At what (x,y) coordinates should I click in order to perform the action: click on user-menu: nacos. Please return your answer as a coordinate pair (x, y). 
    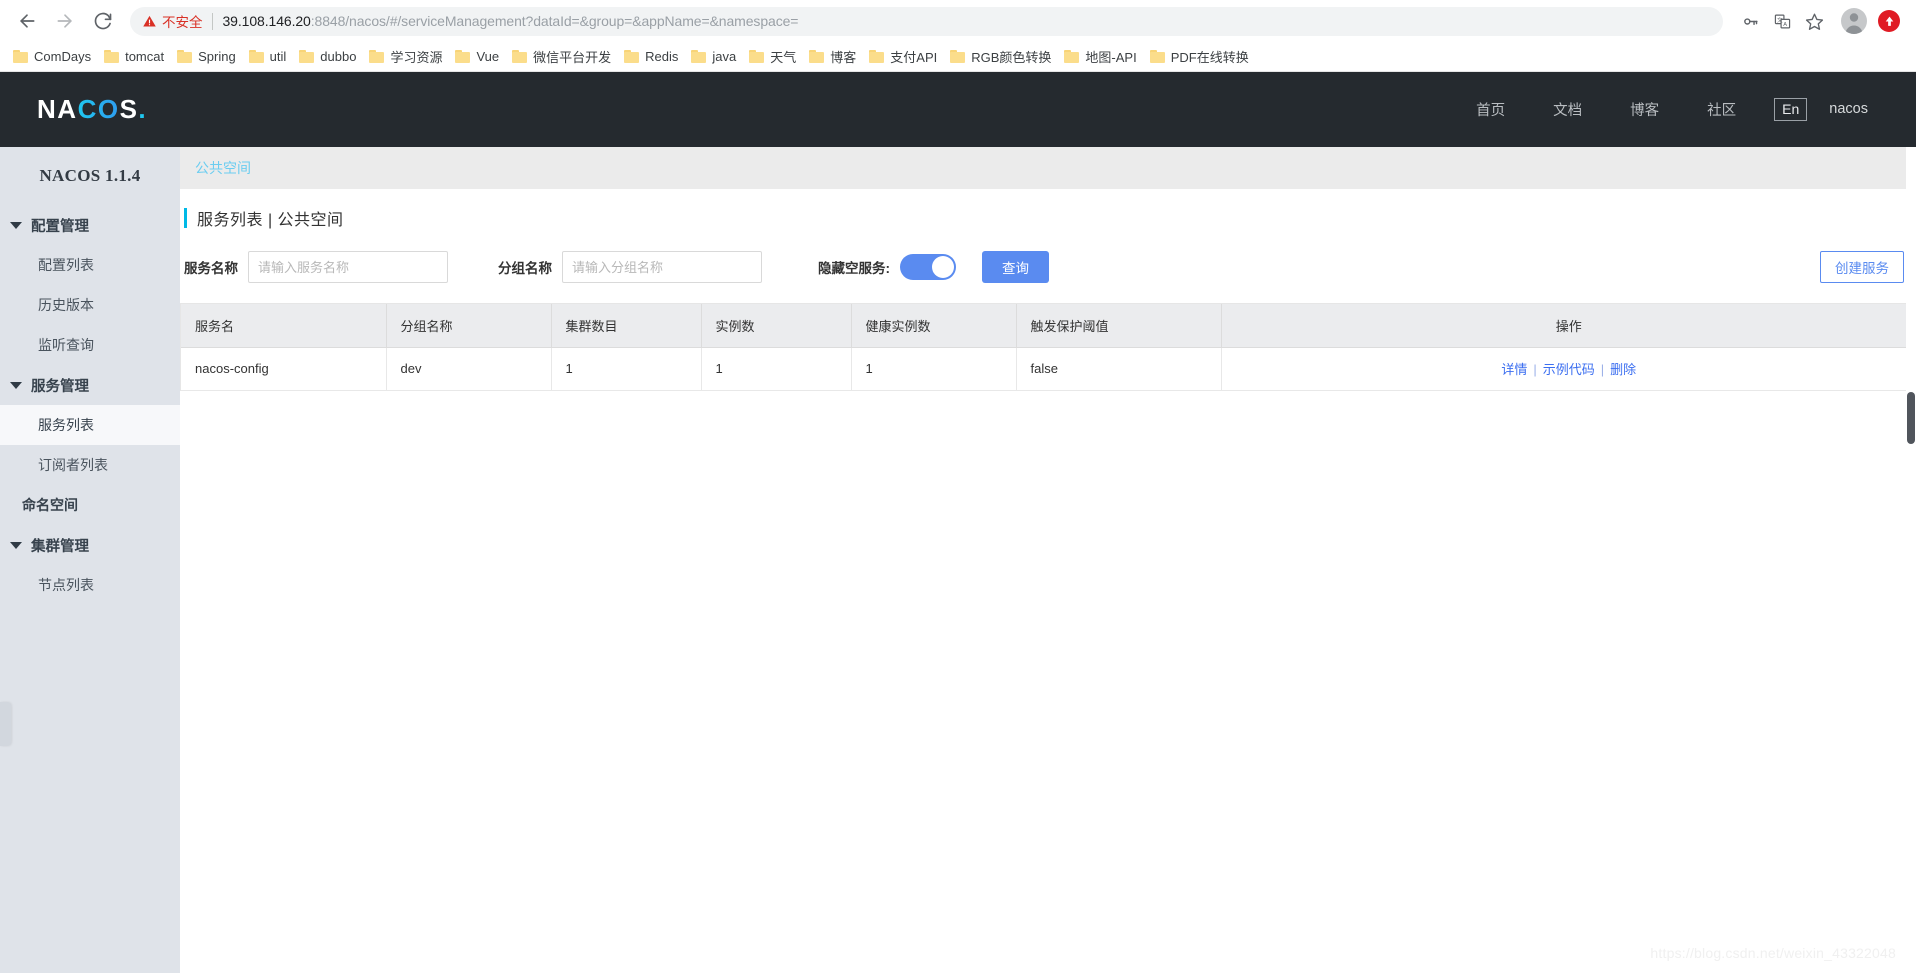
    Looking at the image, I should click on (1857, 109).